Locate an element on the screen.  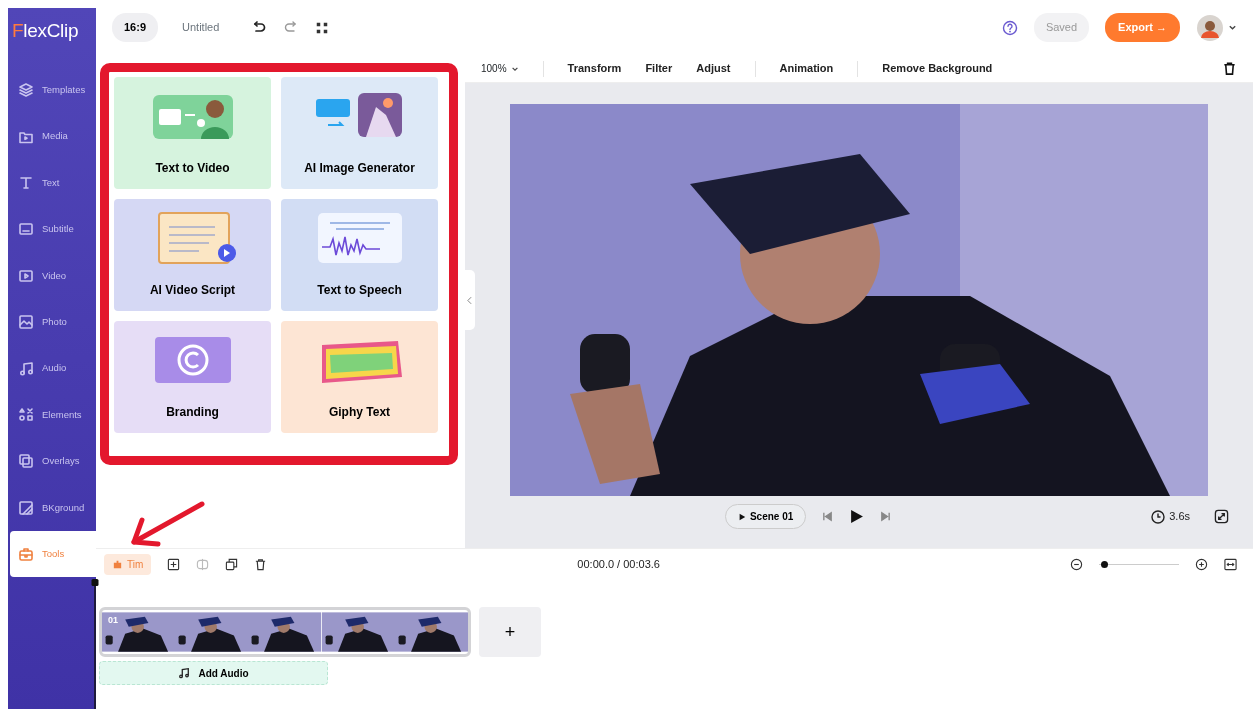
sidebar-item: Photo is located at coordinates (53, 322).